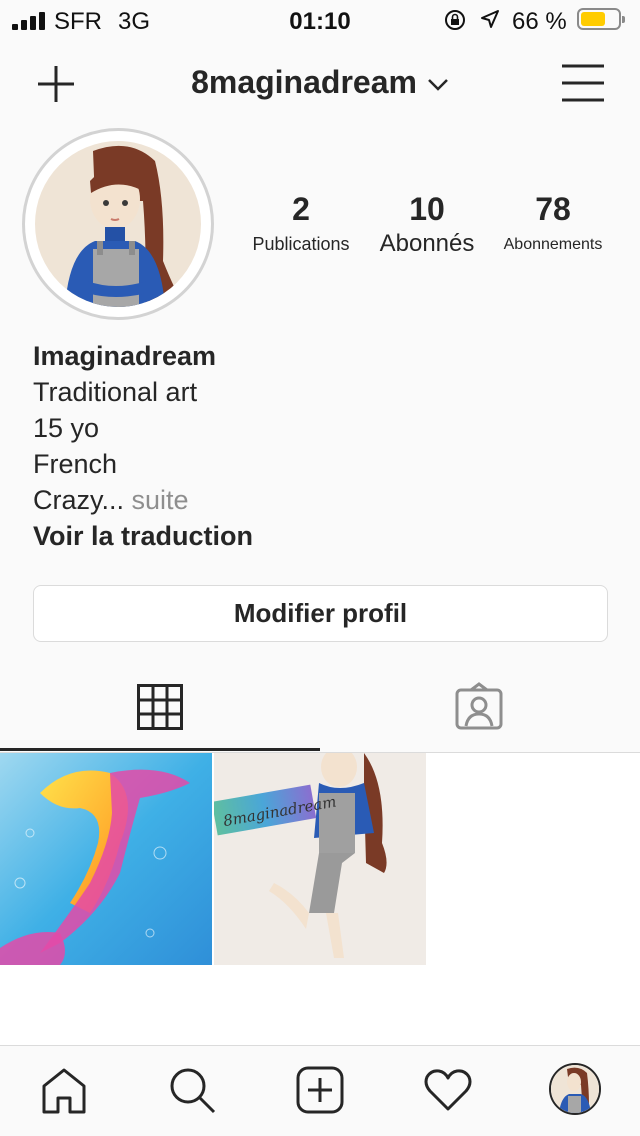  What do you see at coordinates (160, 500) in the screenshot?
I see `bio-more-link: suite` at bounding box center [160, 500].